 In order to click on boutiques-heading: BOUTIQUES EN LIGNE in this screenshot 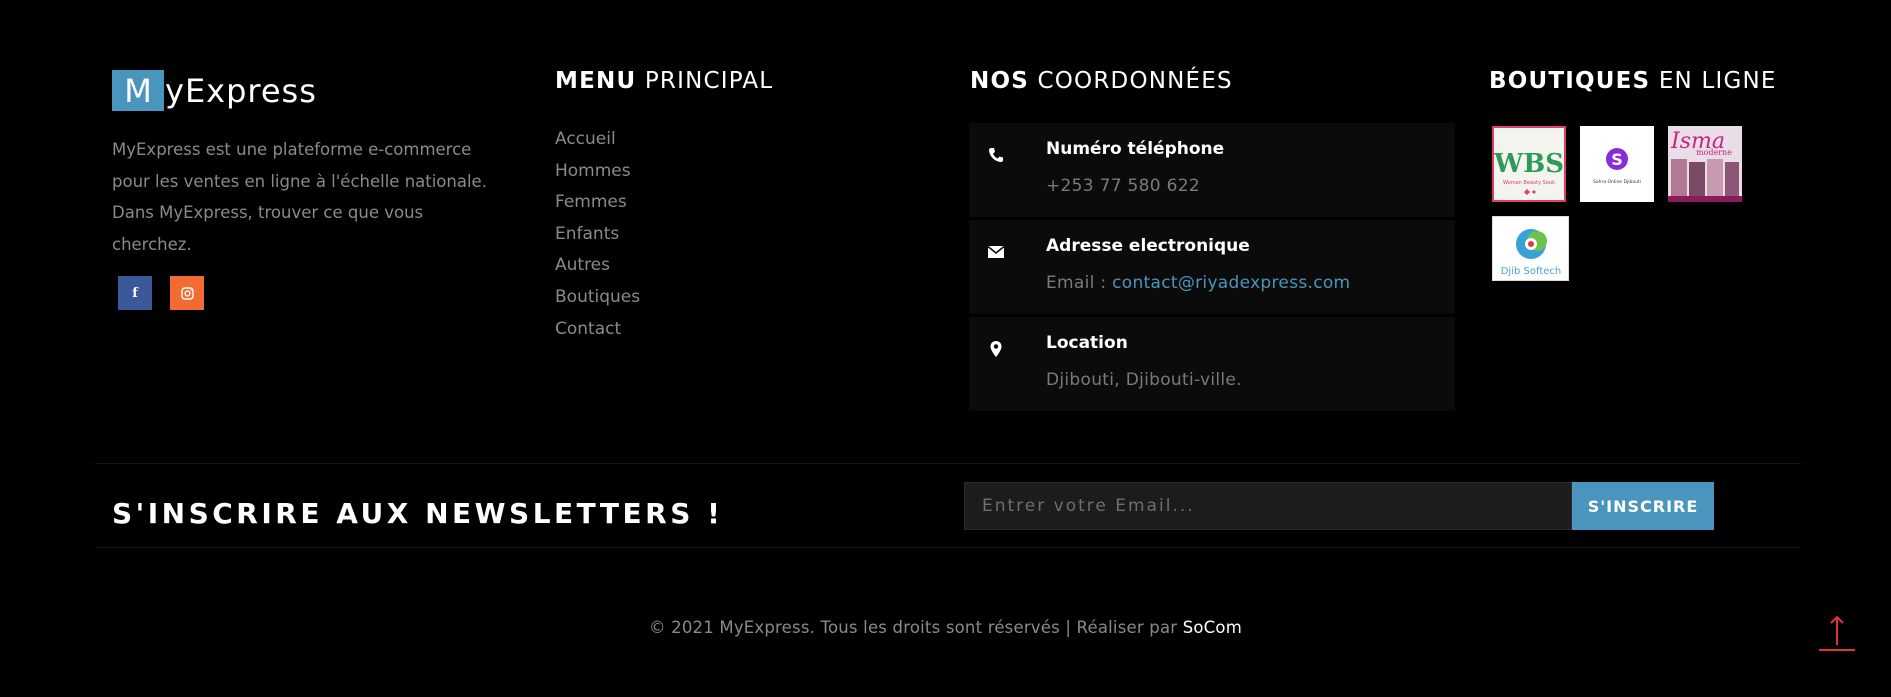, I will do `click(1633, 81)`.